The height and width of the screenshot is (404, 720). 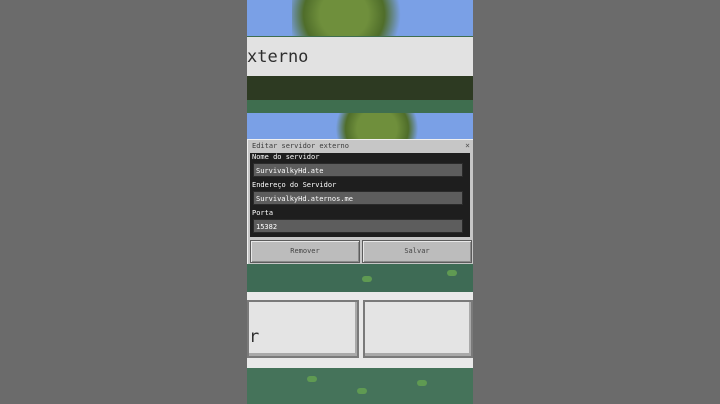 I want to click on lower-right-button, so click(x=418, y=329).